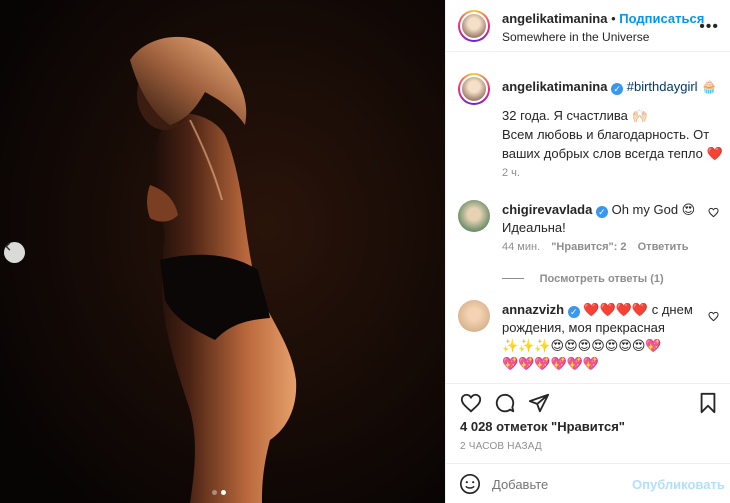 The width and height of the screenshot is (730, 503). Describe the element at coordinates (606, 134) in the screenshot. I see `caption-line: Всем любовь и благодарность. От` at that location.